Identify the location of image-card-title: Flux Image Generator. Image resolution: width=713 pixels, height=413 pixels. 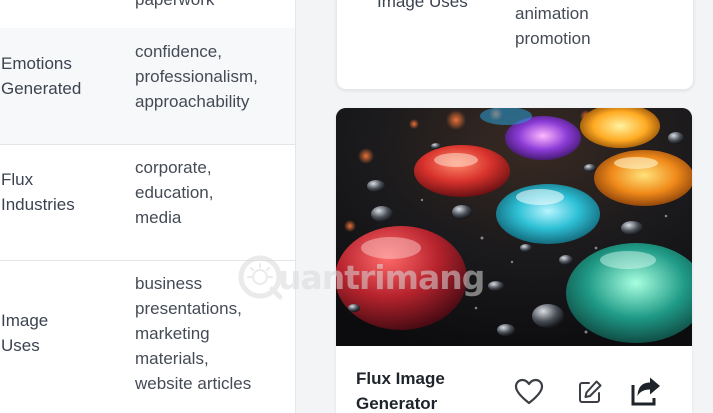
(421, 389).